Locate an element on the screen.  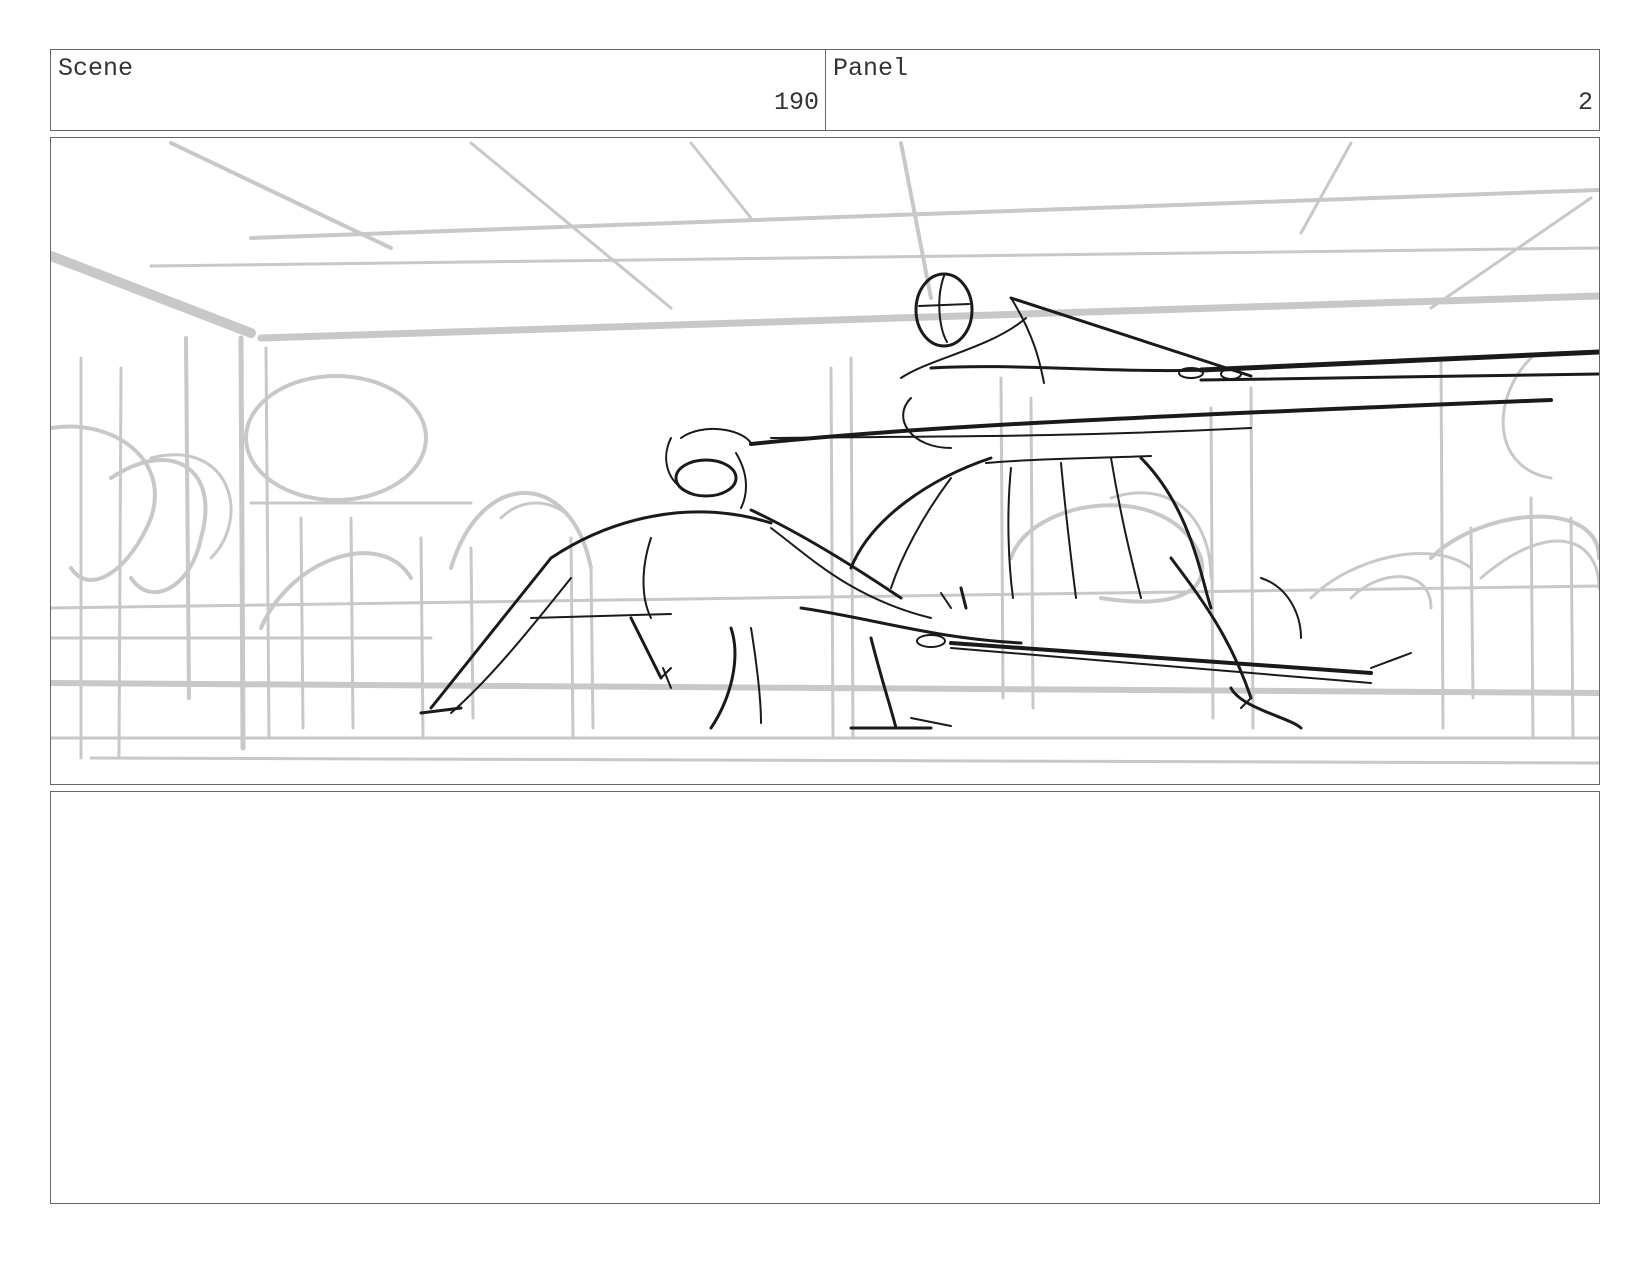
scene-label: Scene is located at coordinates (96, 68).